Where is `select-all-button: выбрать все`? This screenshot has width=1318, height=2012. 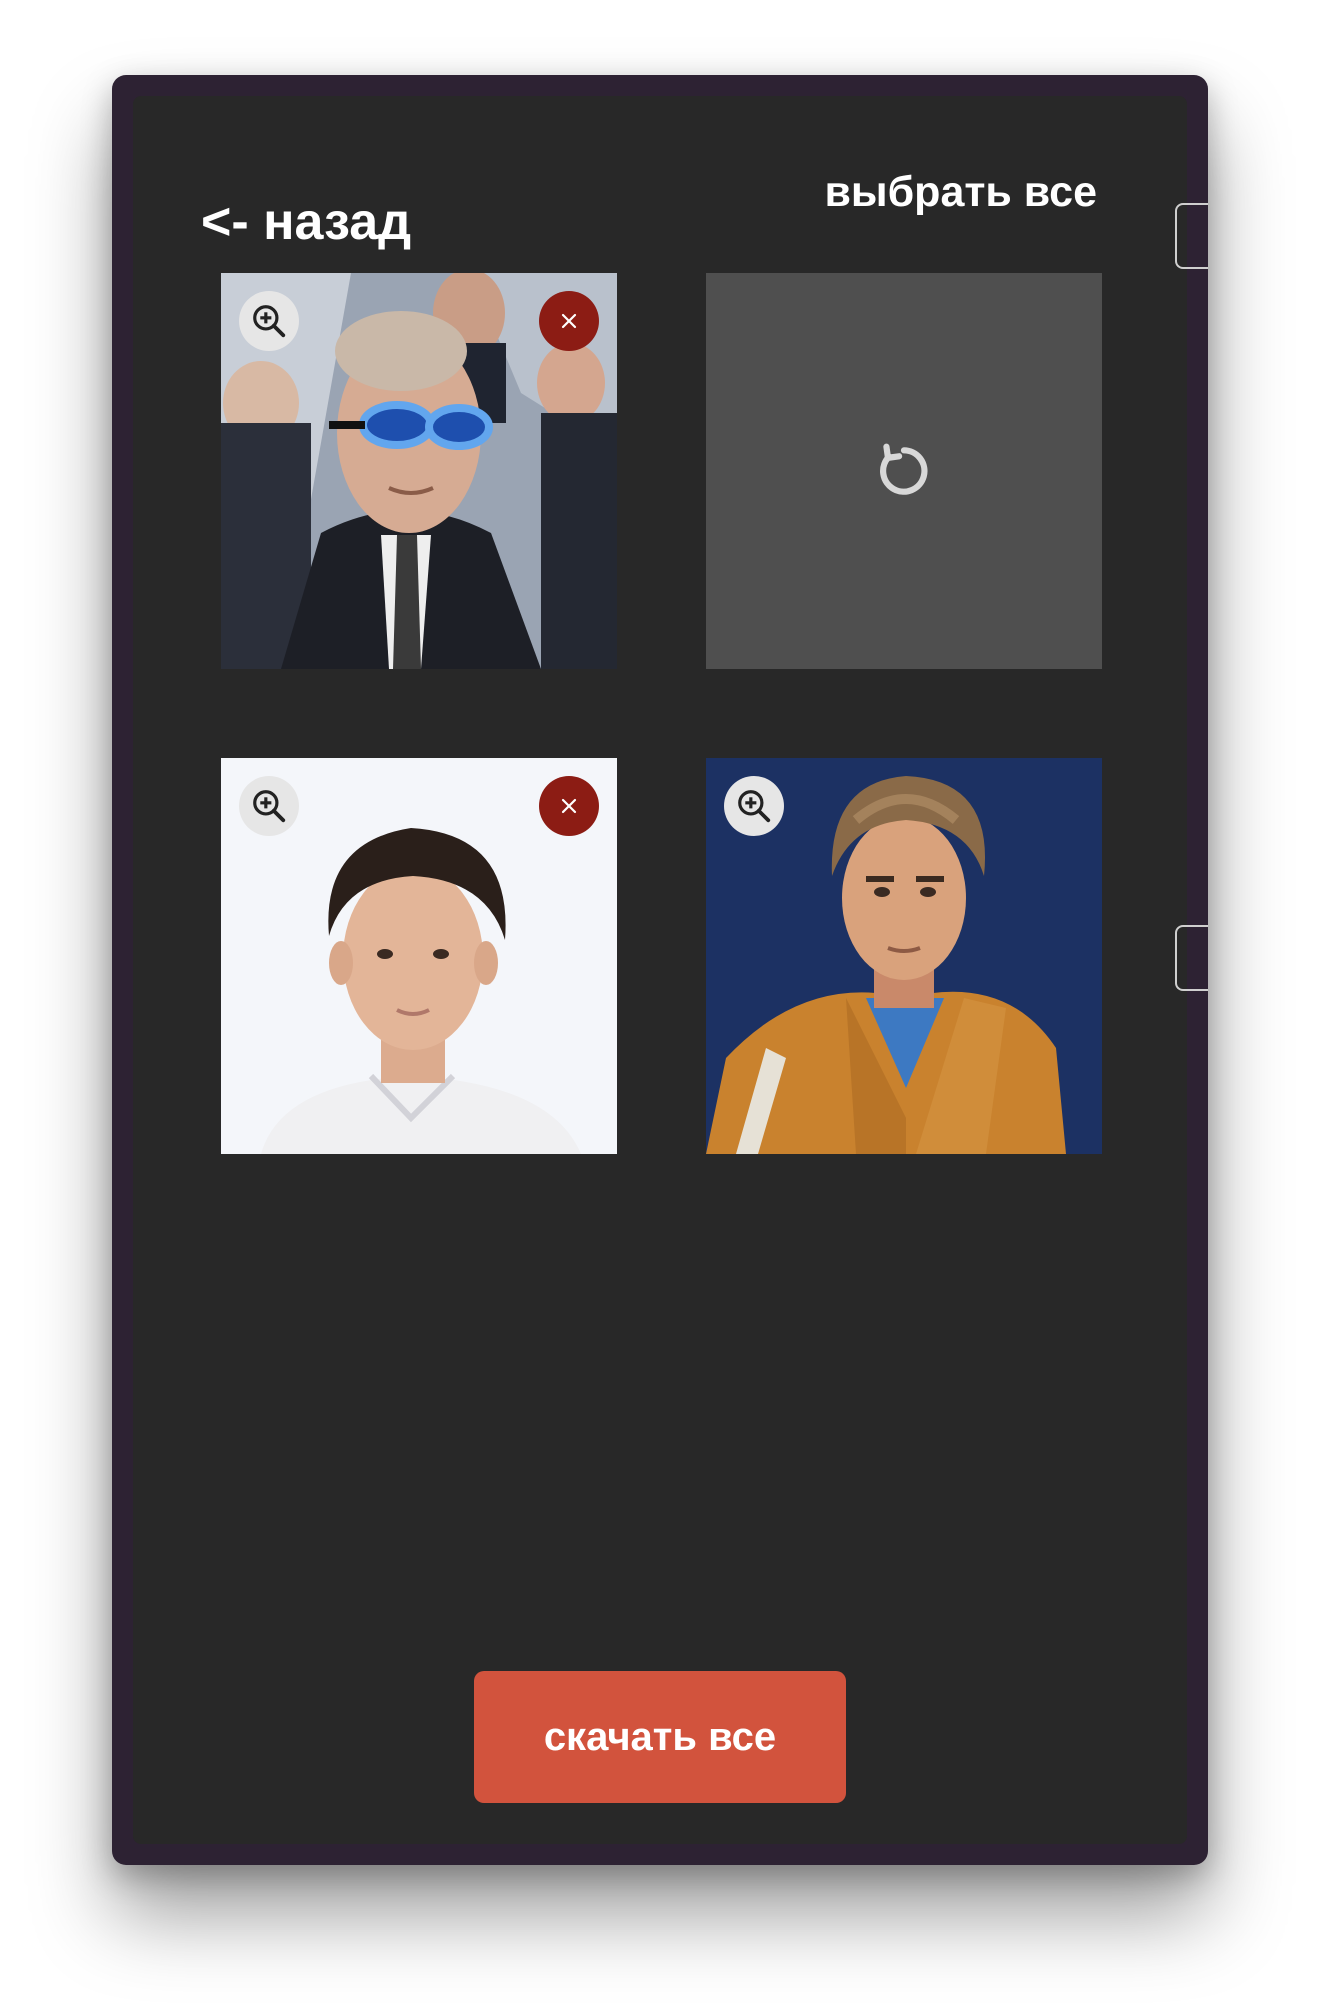
select-all-button: выбрать все is located at coordinates (960, 192).